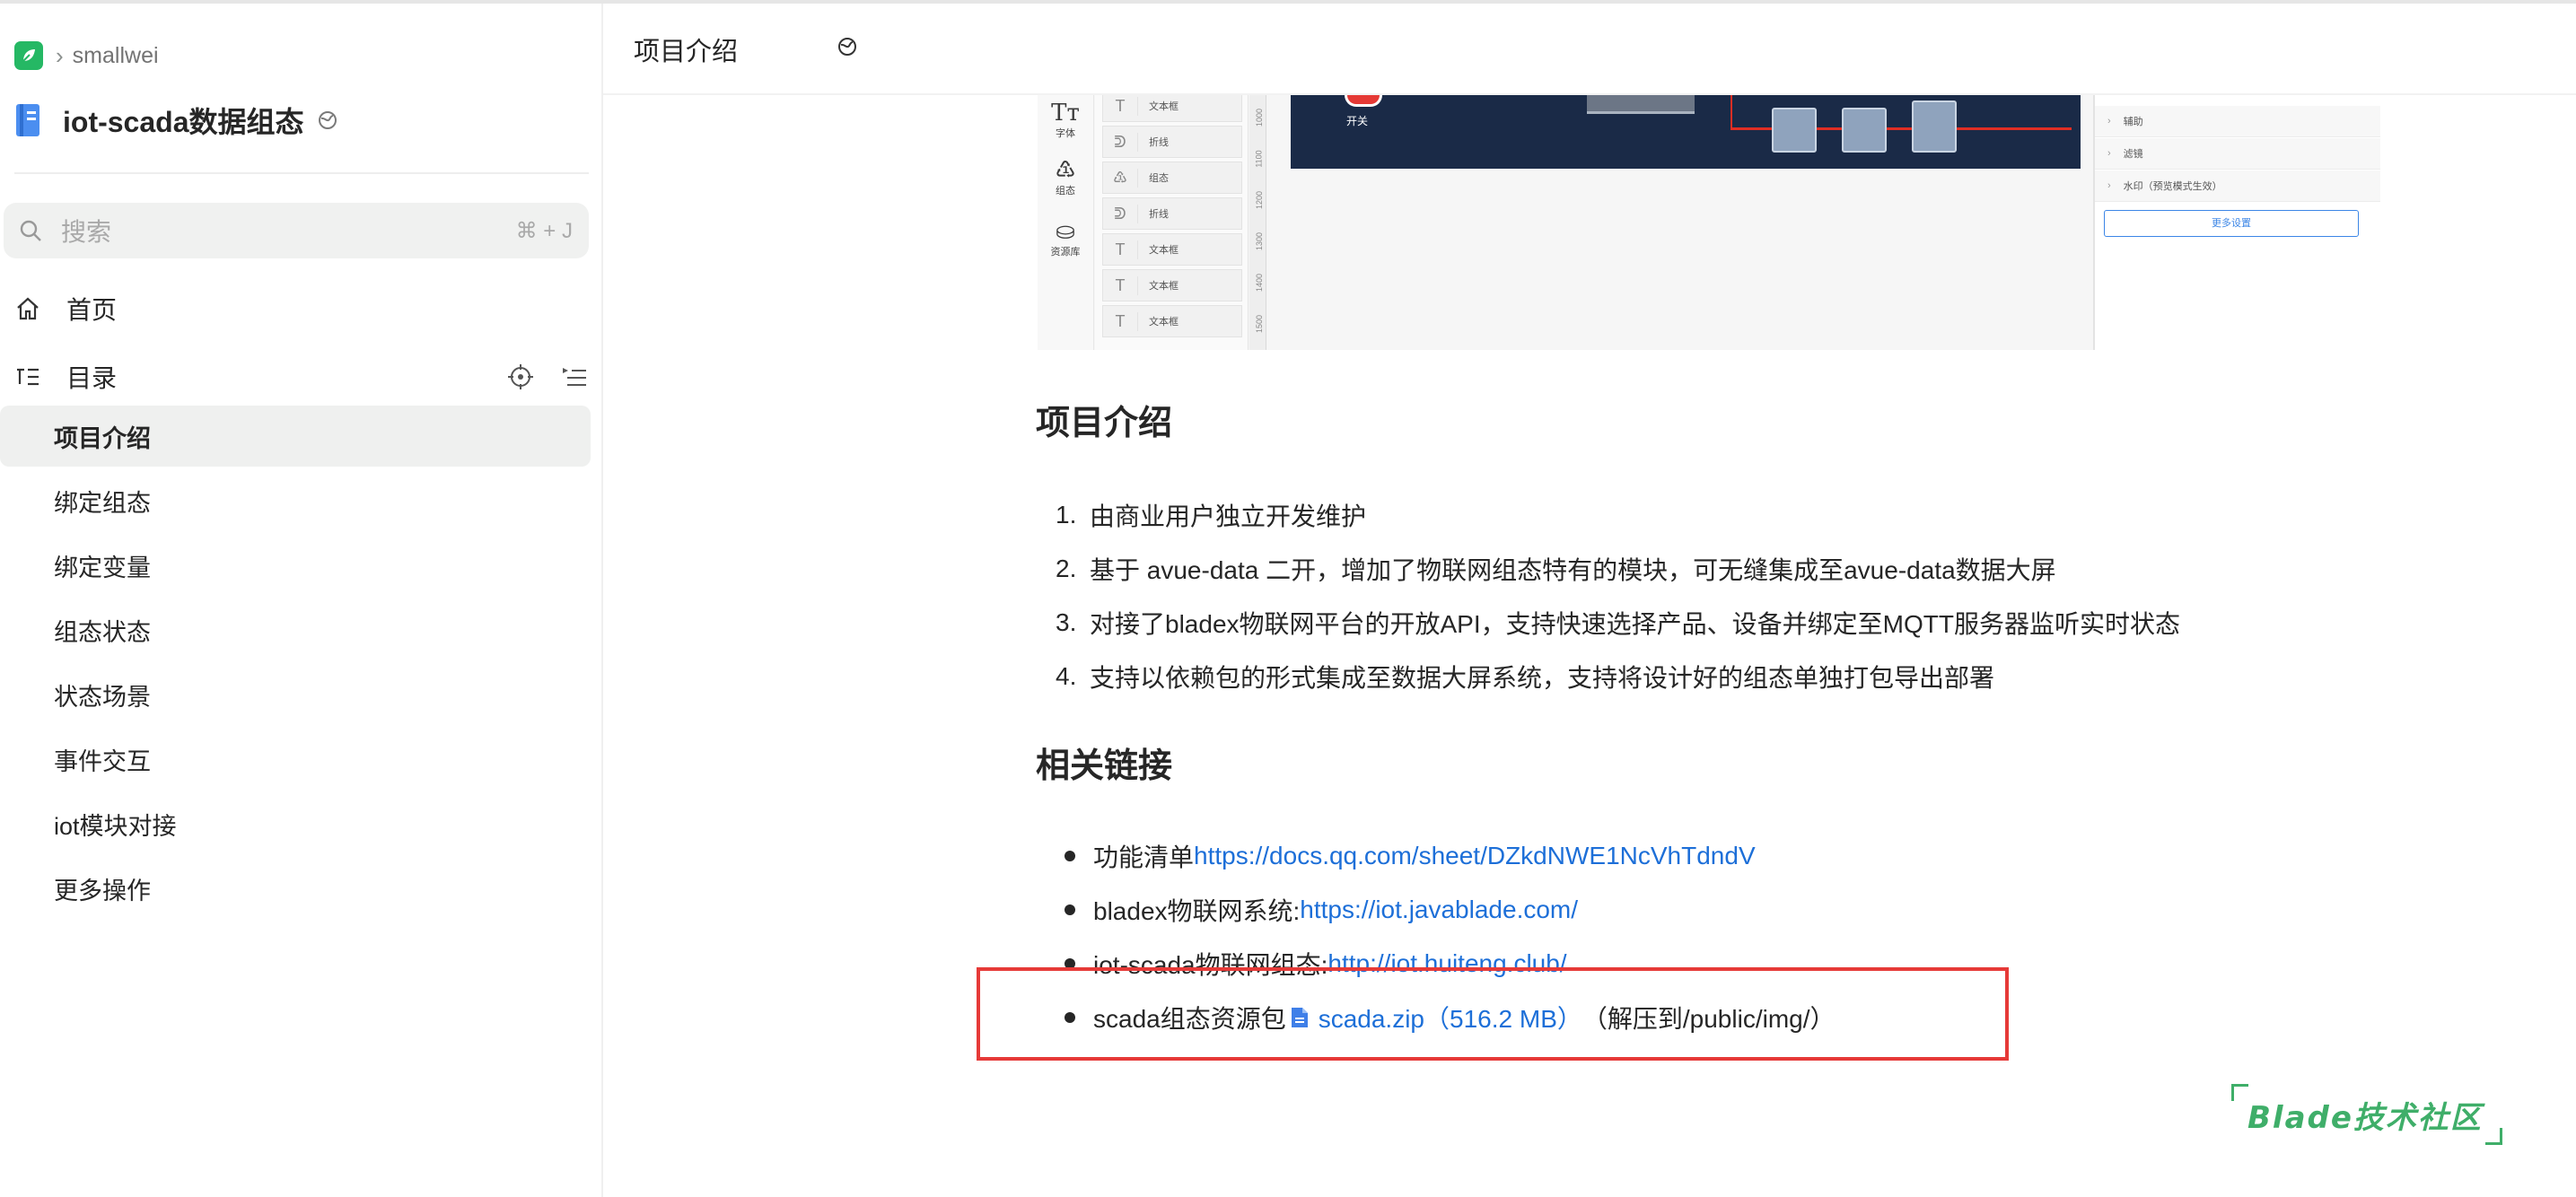 Image resolution: width=2576 pixels, height=1197 pixels. Describe the element at coordinates (1260, 324) in the screenshot. I see `ruler-number: 1500` at that location.